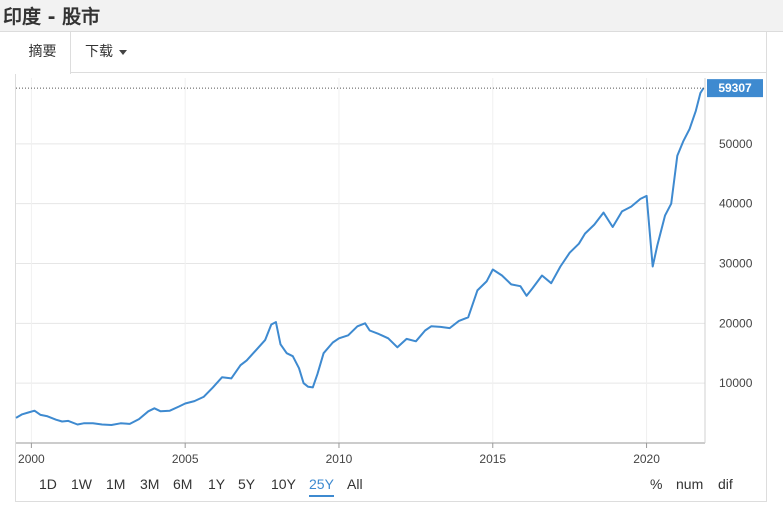  Describe the element at coordinates (182, 484) in the screenshot. I see `range-button-6m: 6M` at that location.